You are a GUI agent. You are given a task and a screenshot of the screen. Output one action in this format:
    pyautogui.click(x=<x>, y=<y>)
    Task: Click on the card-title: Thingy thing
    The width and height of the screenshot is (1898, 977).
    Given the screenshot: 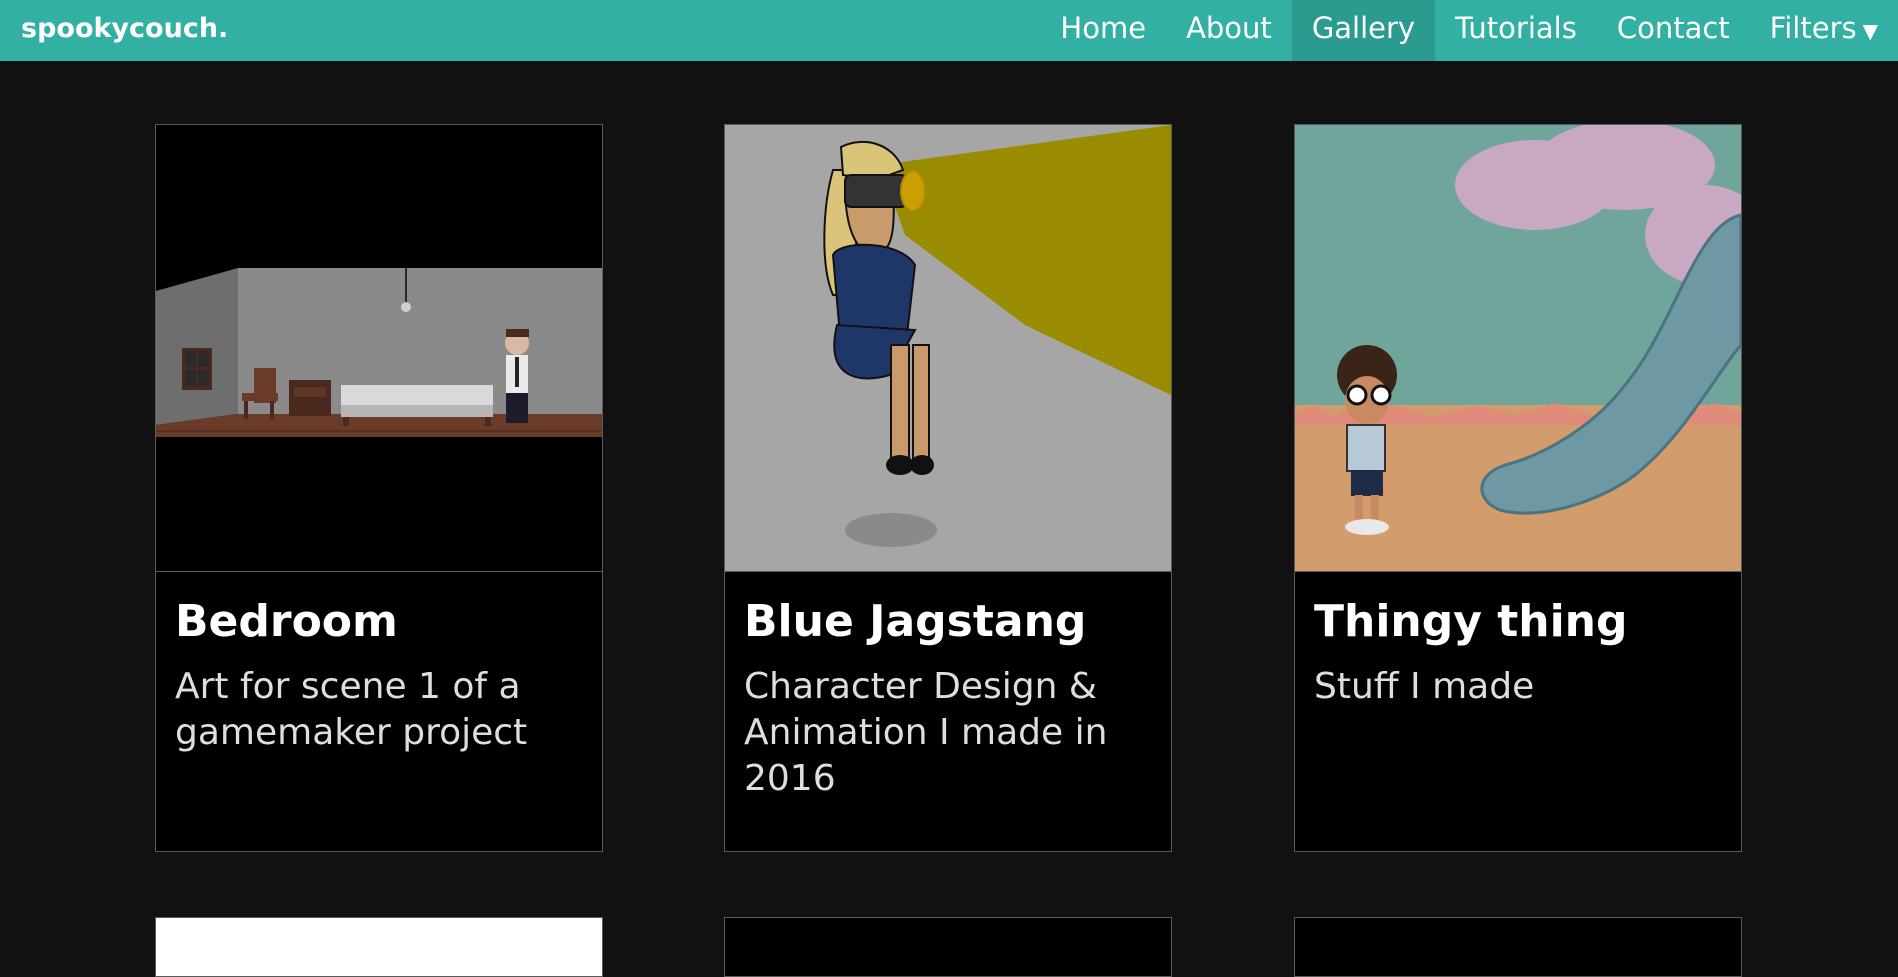 What is the action you would take?
    pyautogui.click(x=1471, y=621)
    